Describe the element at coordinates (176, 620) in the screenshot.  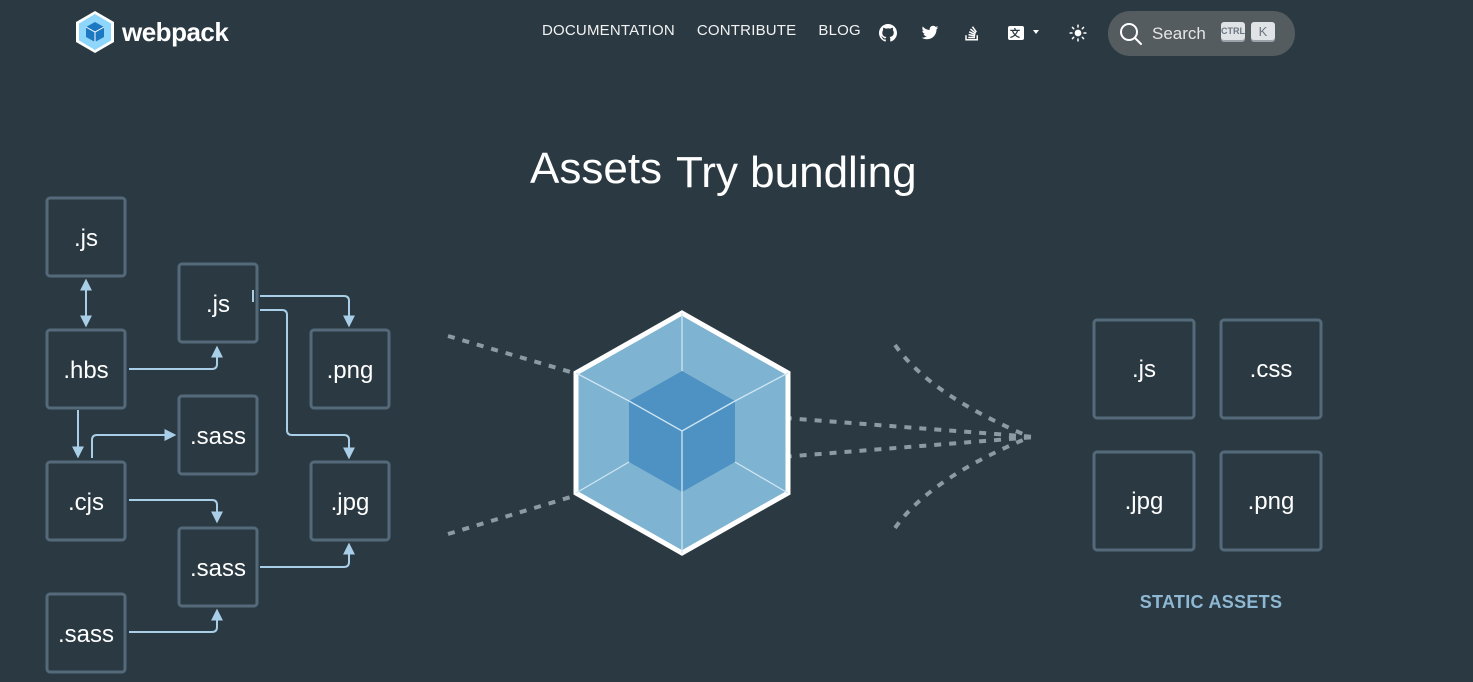
I see `connector-sass-sass` at that location.